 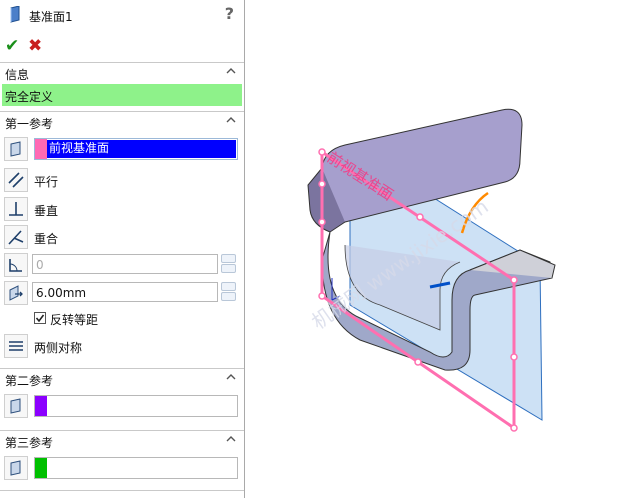 What do you see at coordinates (74, 320) in the screenshot?
I see `flip-offset-label: 反转等距` at bounding box center [74, 320].